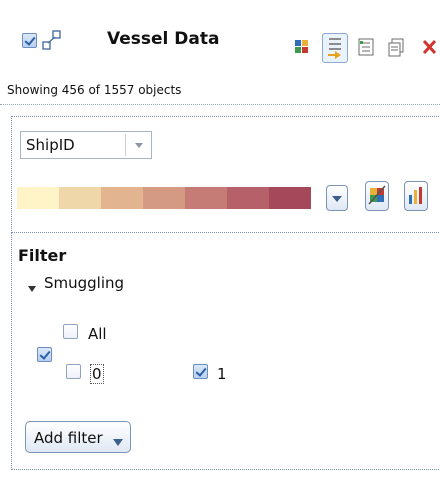 This screenshot has height=477, width=440. What do you see at coordinates (416, 196) in the screenshot?
I see `bar-chart-icon` at bounding box center [416, 196].